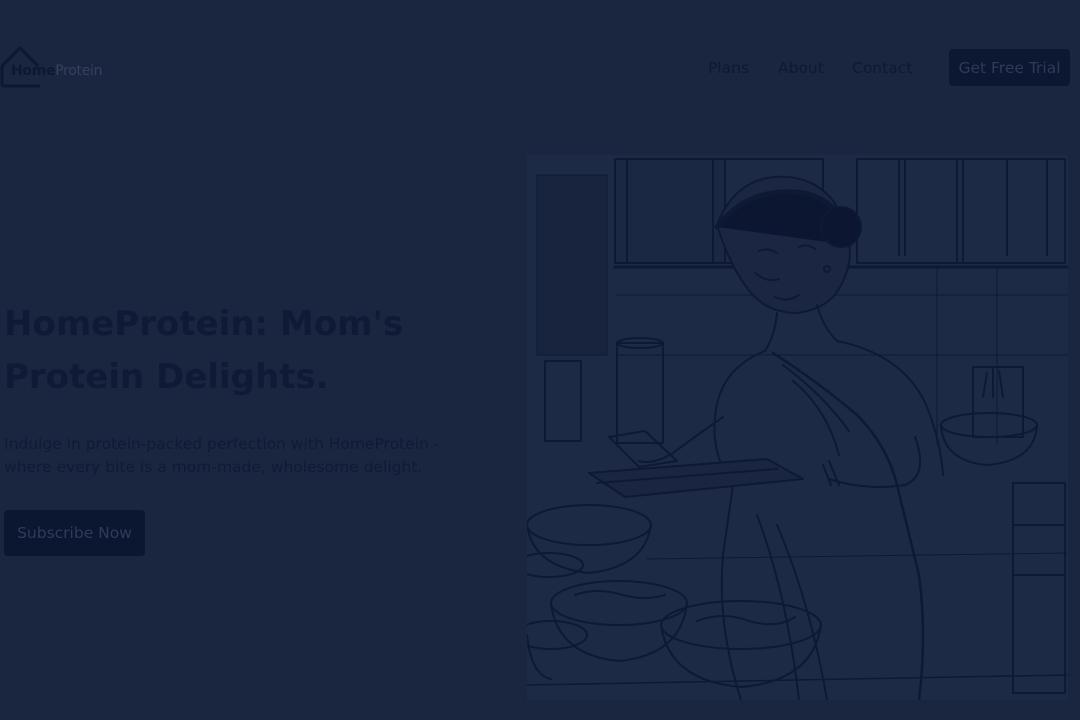 This screenshot has height=720, width=1080. Describe the element at coordinates (33, 71) in the screenshot. I see `logo-brand-home: Home` at that location.